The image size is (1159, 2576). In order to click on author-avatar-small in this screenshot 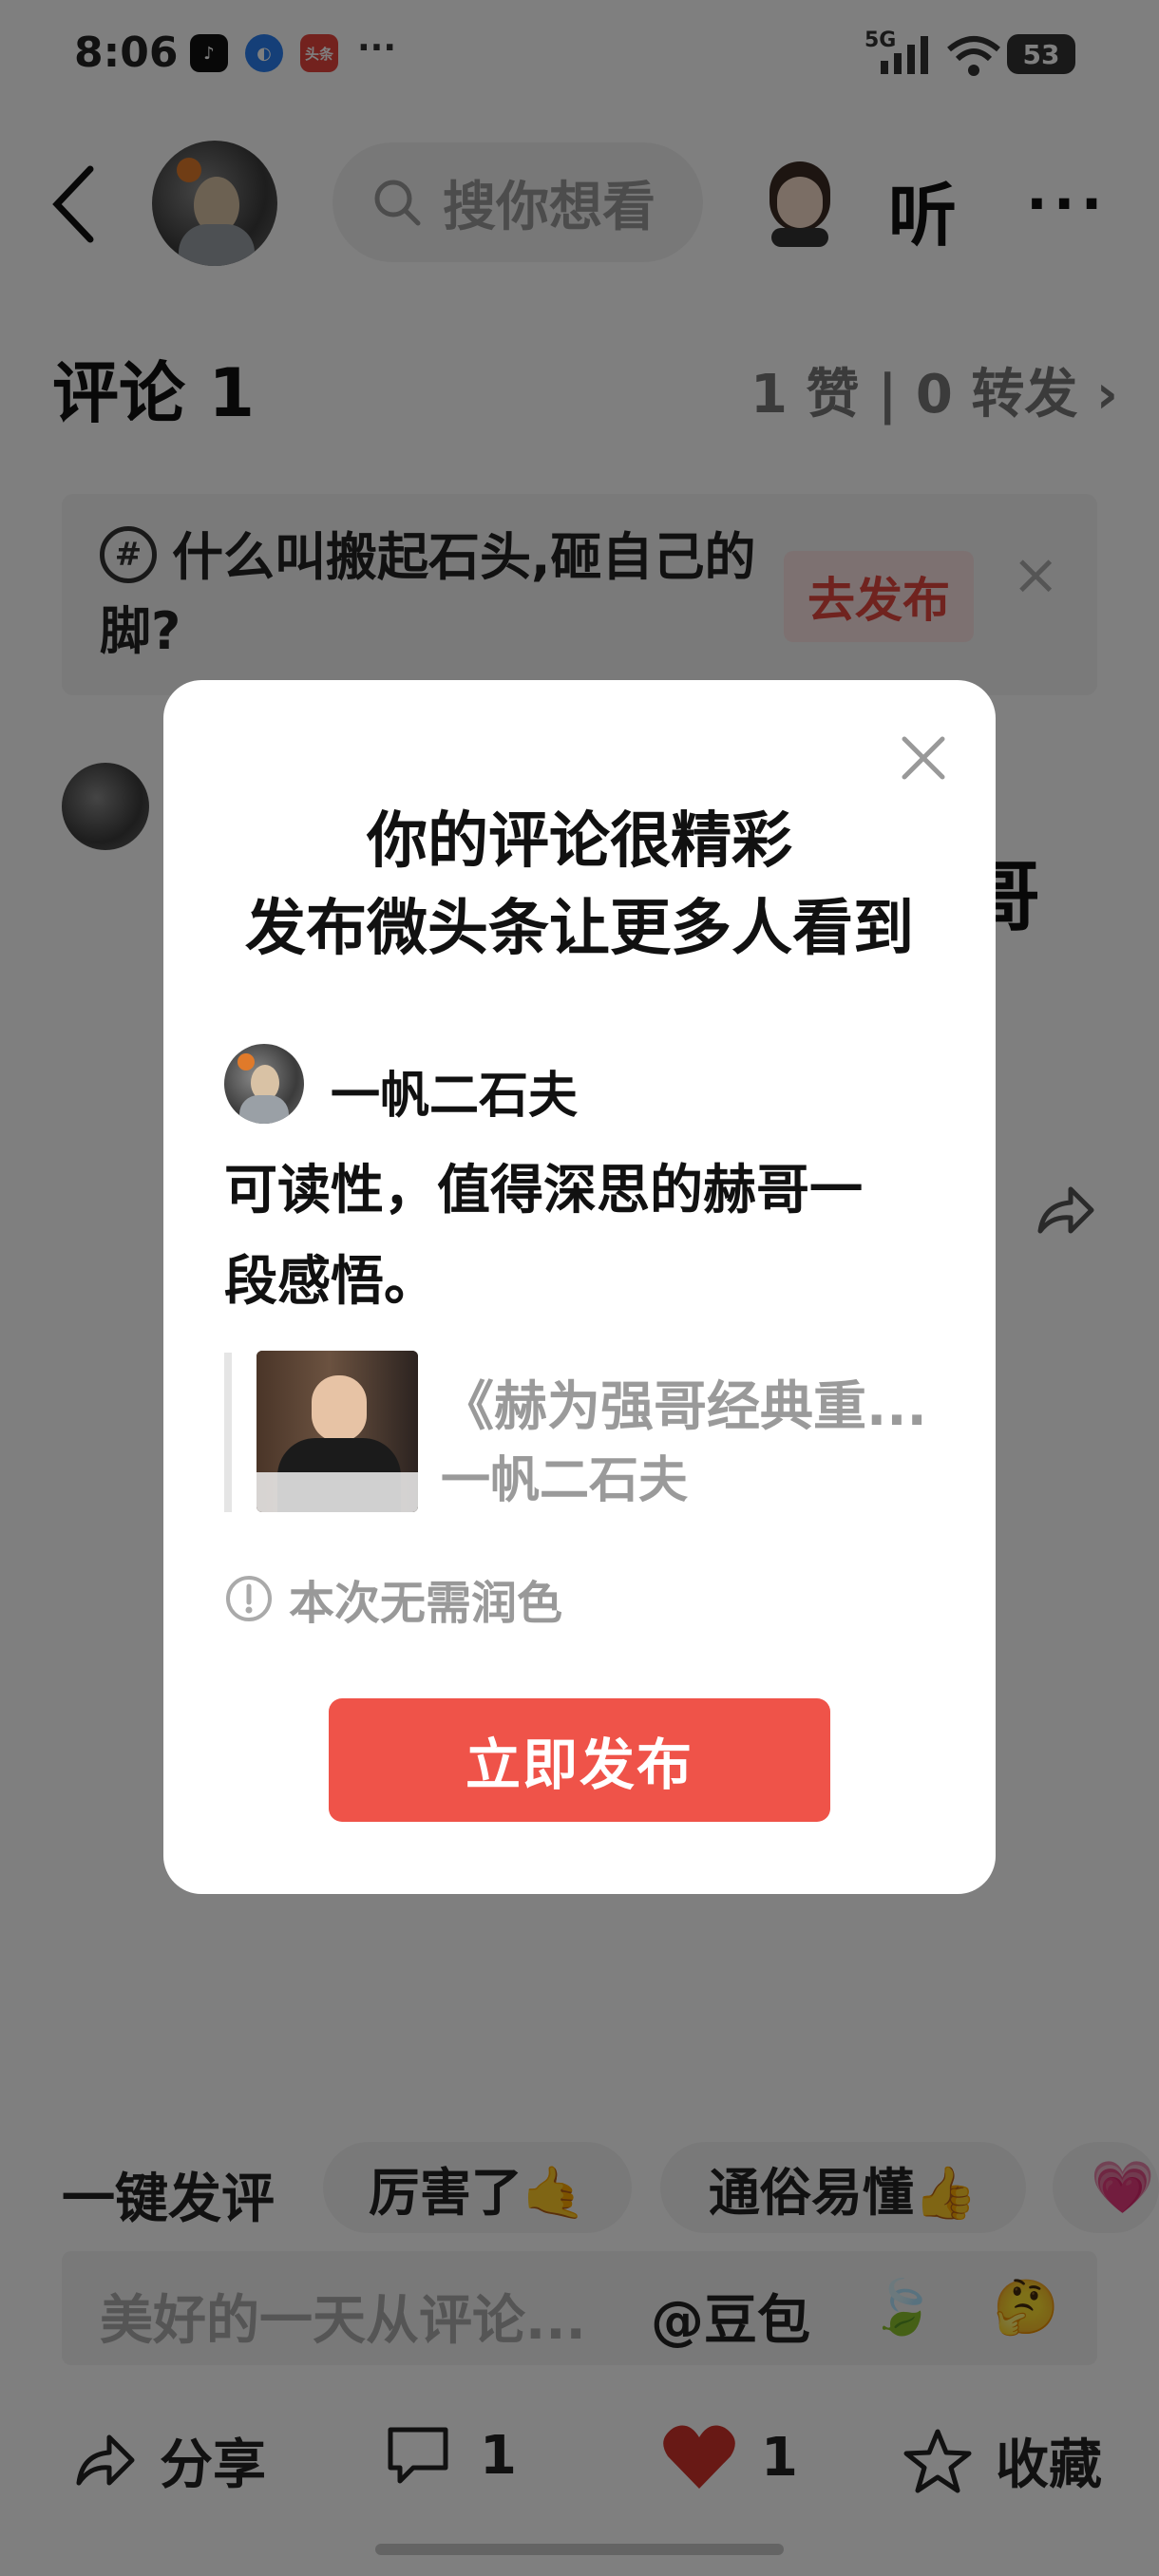, I will do `click(264, 1084)`.